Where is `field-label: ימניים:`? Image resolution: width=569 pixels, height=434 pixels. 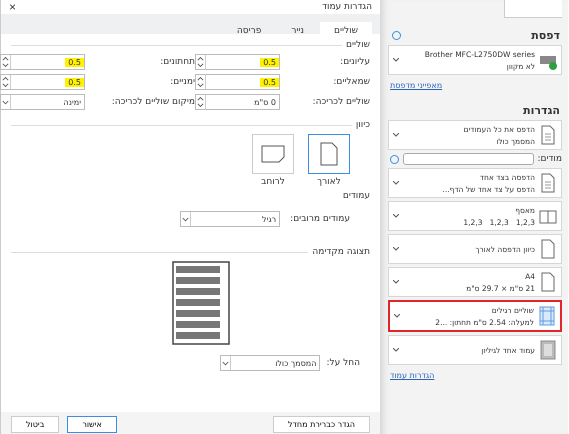 field-label: ימניים: is located at coordinates (182, 82).